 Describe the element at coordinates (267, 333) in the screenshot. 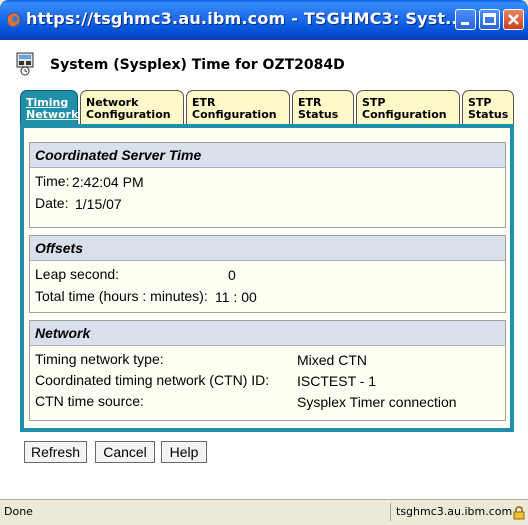

I see `network-section-header: Network` at that location.